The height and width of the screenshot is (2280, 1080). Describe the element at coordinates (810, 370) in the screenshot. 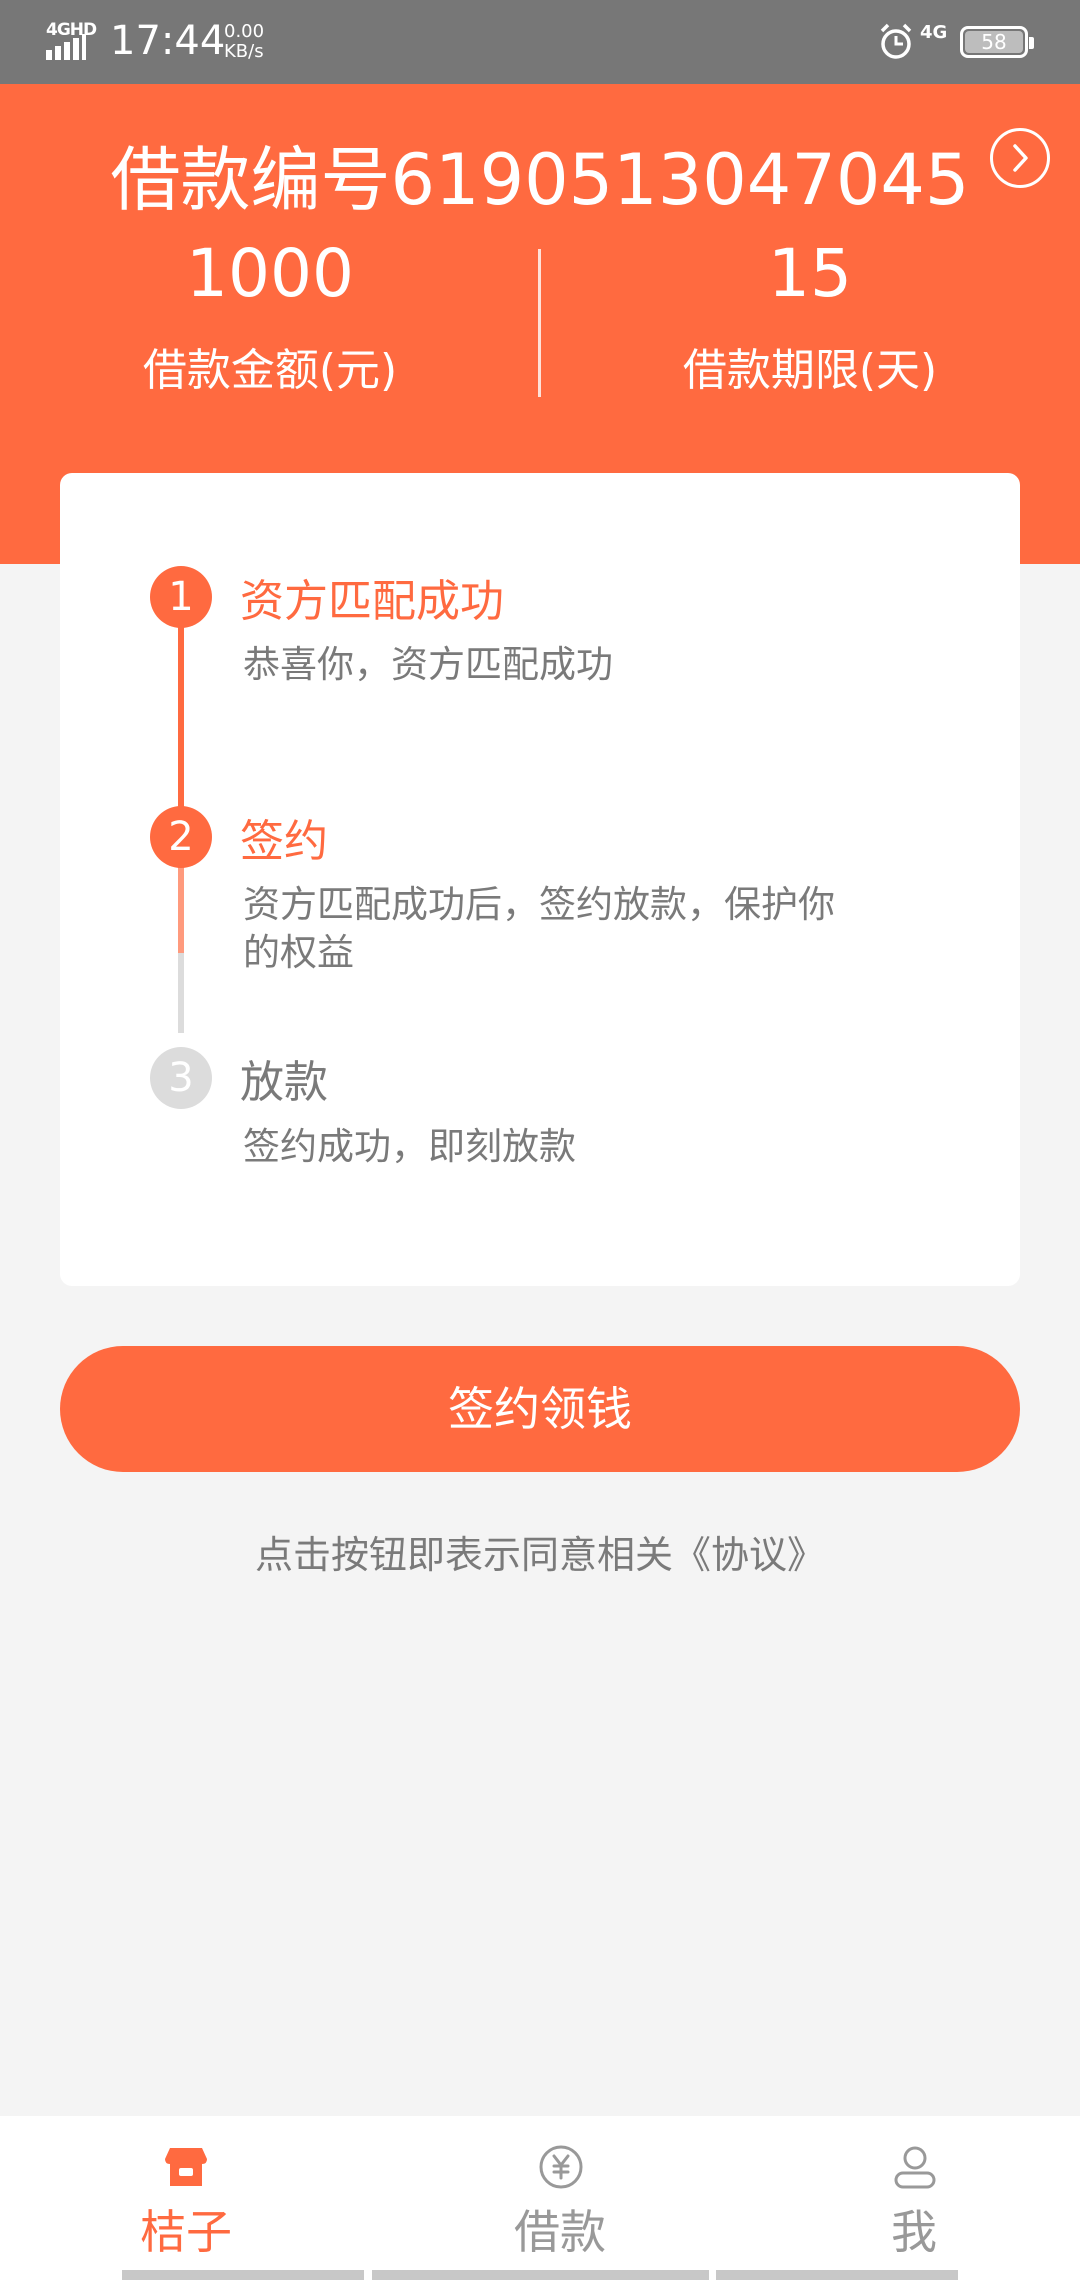

I see `loan-term-label: 借款期限(天)` at that location.